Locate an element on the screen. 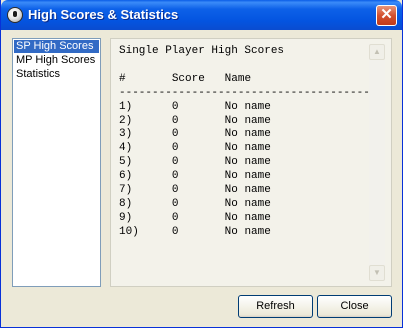 Image resolution: width=403 pixels, height=328 pixels. app-info-icon is located at coordinates (15, 15).